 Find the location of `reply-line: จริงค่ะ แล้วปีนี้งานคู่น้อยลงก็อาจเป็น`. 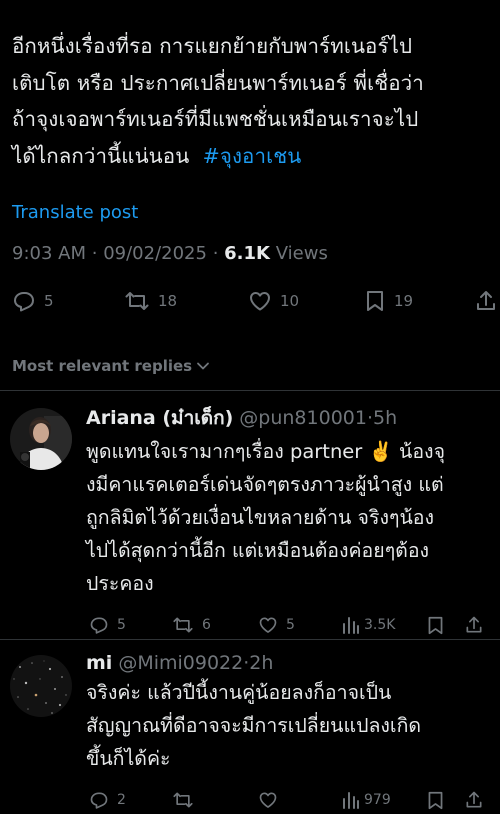

reply-line: จริงค่ะ แล้วปีนี้งานคู่น้อยลงก็อาจเป็น is located at coordinates (239, 692).